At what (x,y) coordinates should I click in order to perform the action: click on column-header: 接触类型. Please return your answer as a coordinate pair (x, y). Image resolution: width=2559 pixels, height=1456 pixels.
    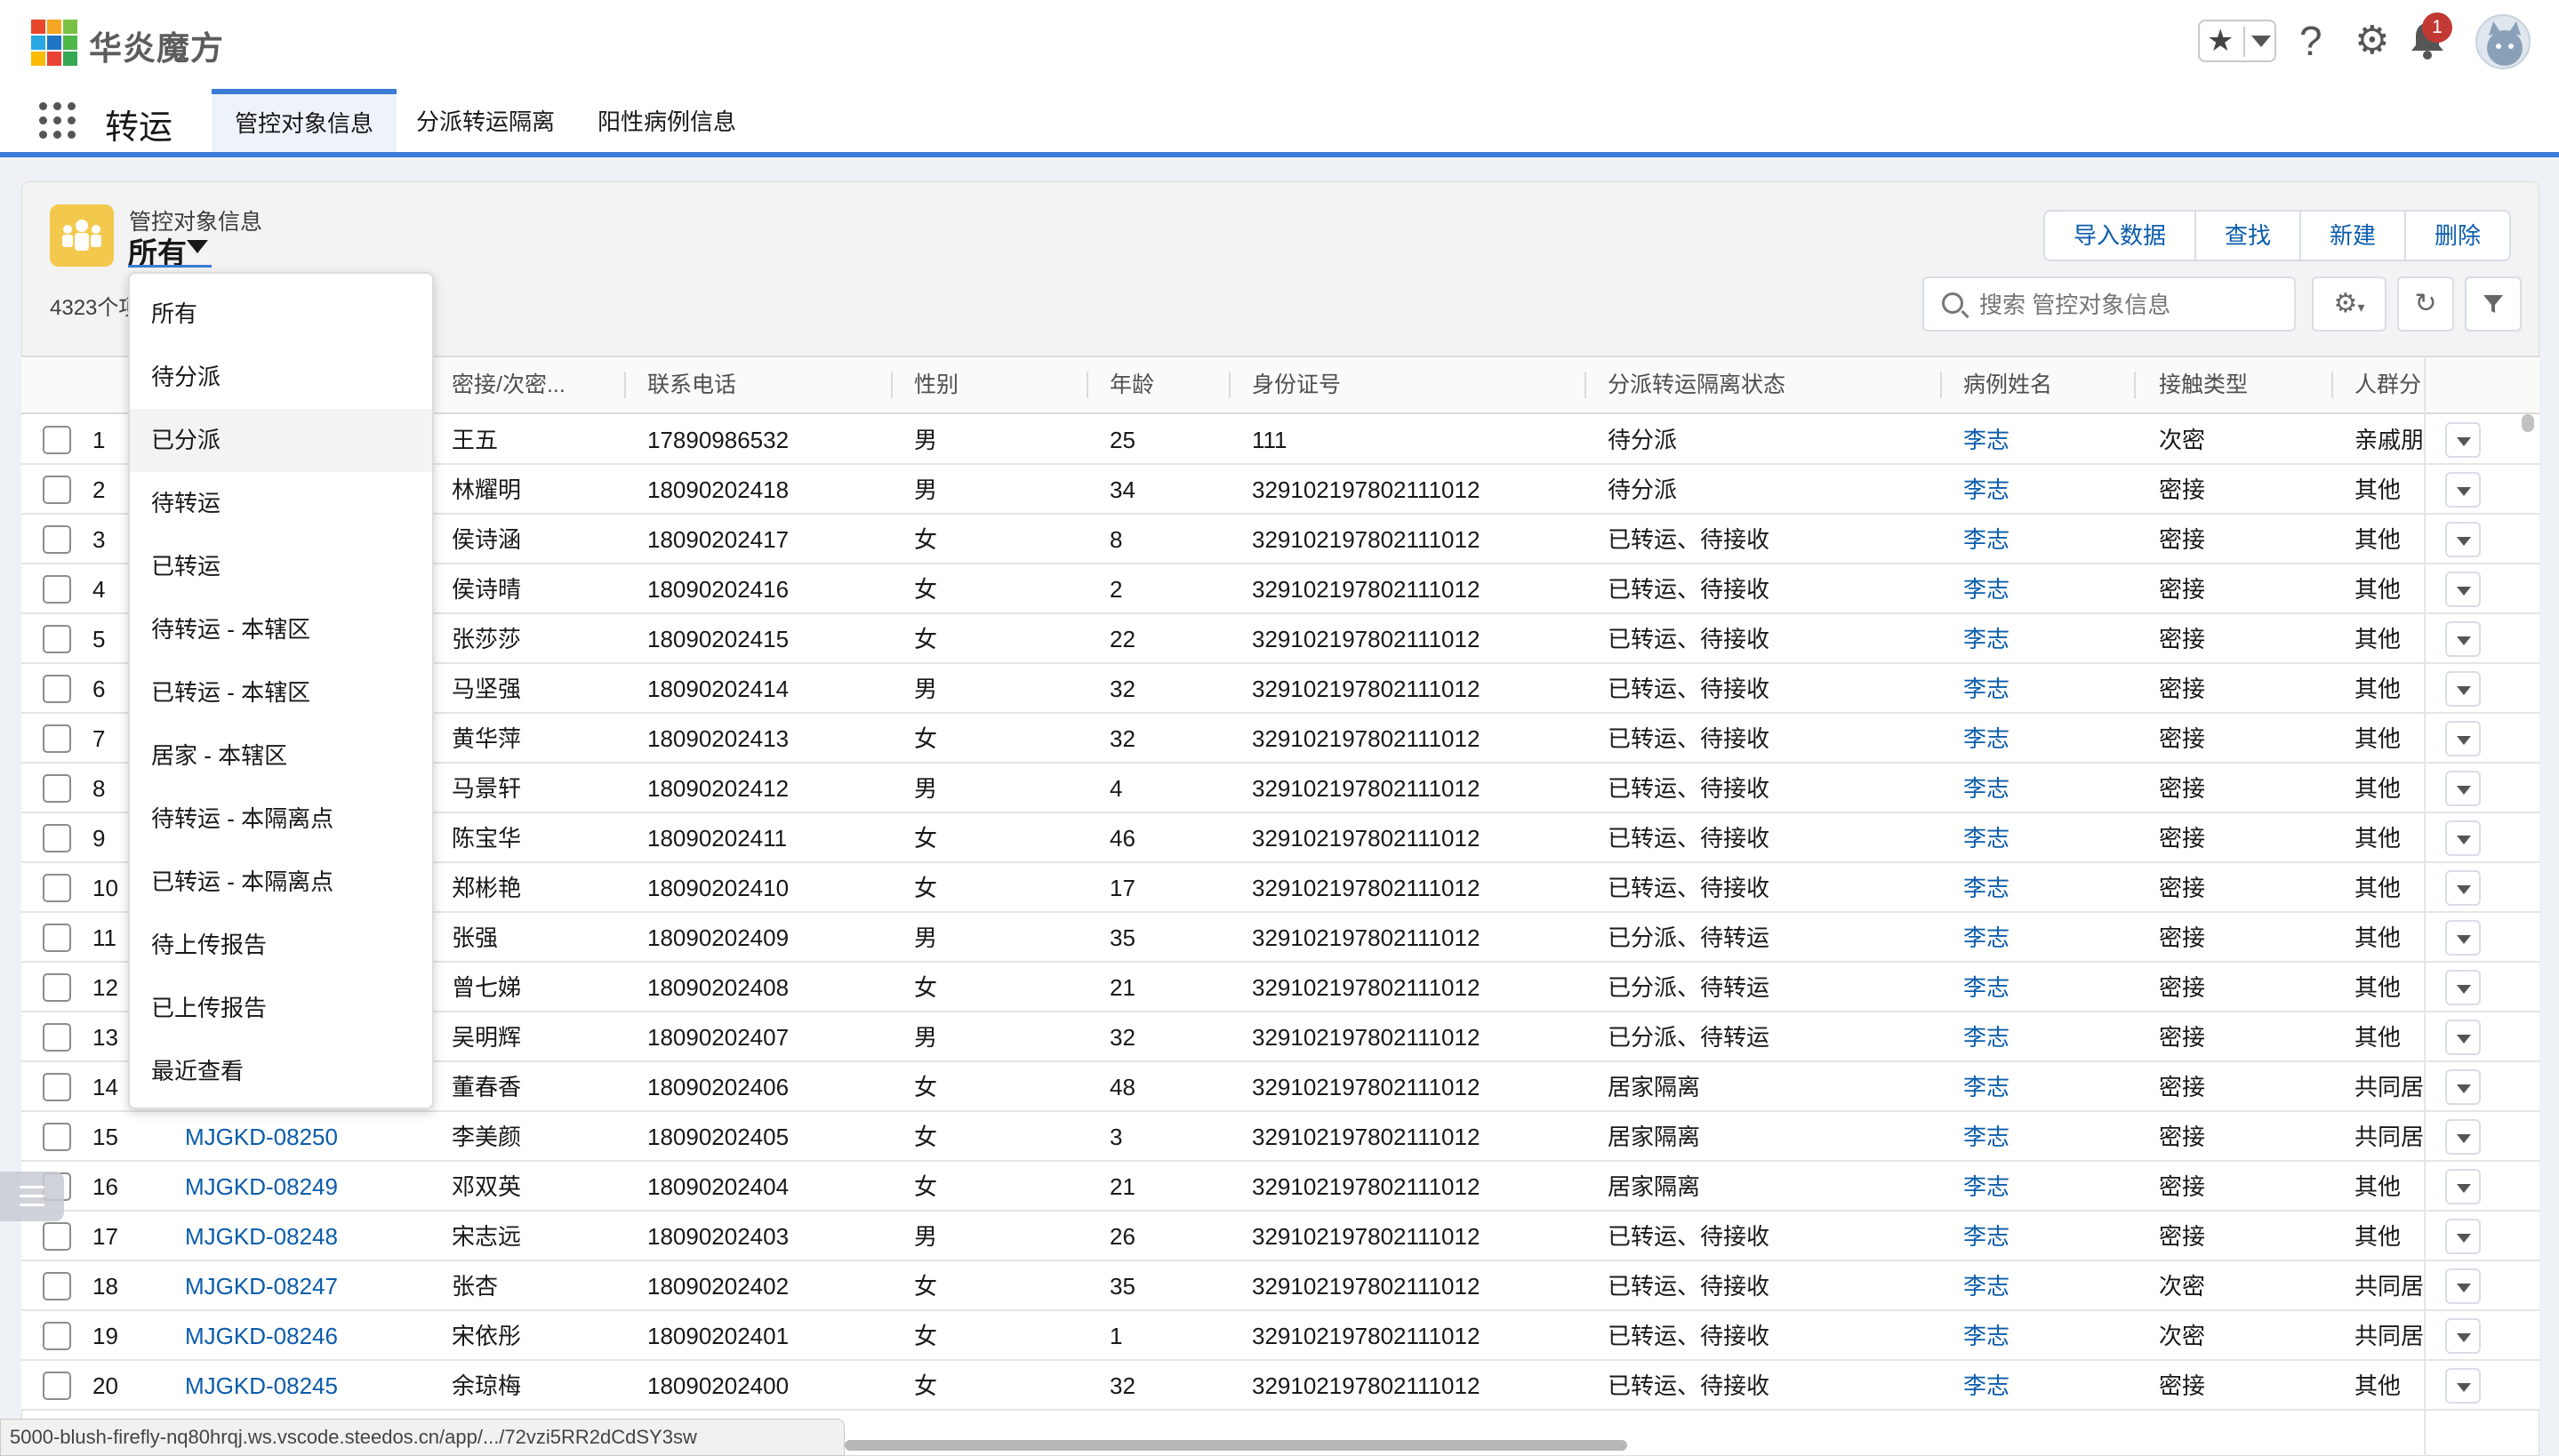
    Looking at the image, I should click on (2203, 385).